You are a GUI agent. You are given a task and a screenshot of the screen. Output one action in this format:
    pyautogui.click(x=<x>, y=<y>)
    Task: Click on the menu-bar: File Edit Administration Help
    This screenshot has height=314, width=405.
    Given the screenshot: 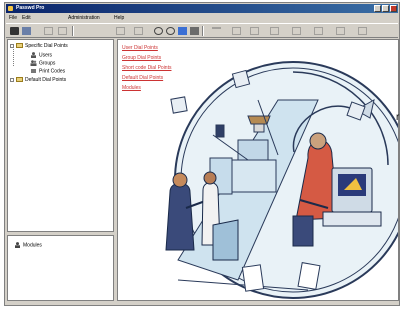 What is the action you would take?
    pyautogui.click(x=202, y=18)
    